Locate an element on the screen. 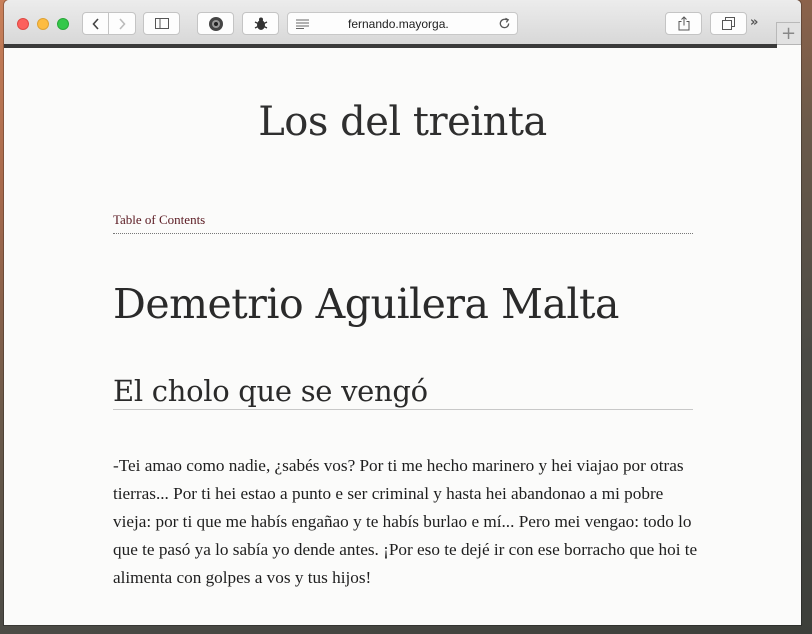 This screenshot has height=634, width=812. overflow-chevron-icon: » is located at coordinates (754, 22).